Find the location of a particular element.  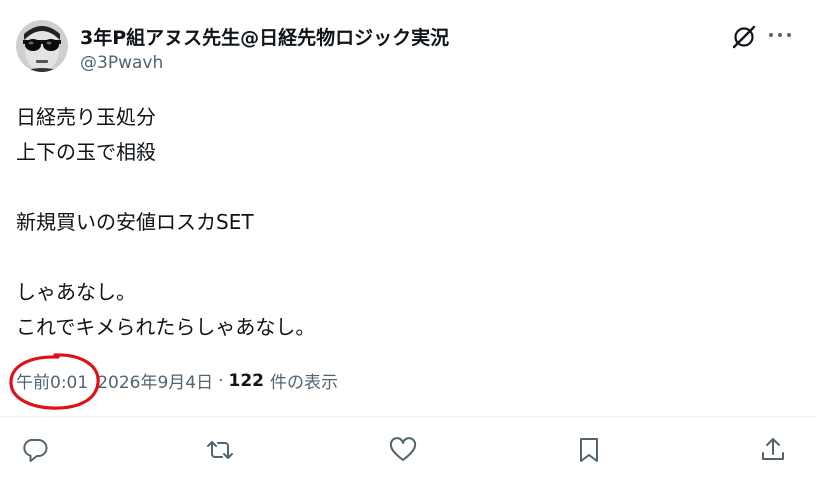

share-button is located at coordinates (773, 450).